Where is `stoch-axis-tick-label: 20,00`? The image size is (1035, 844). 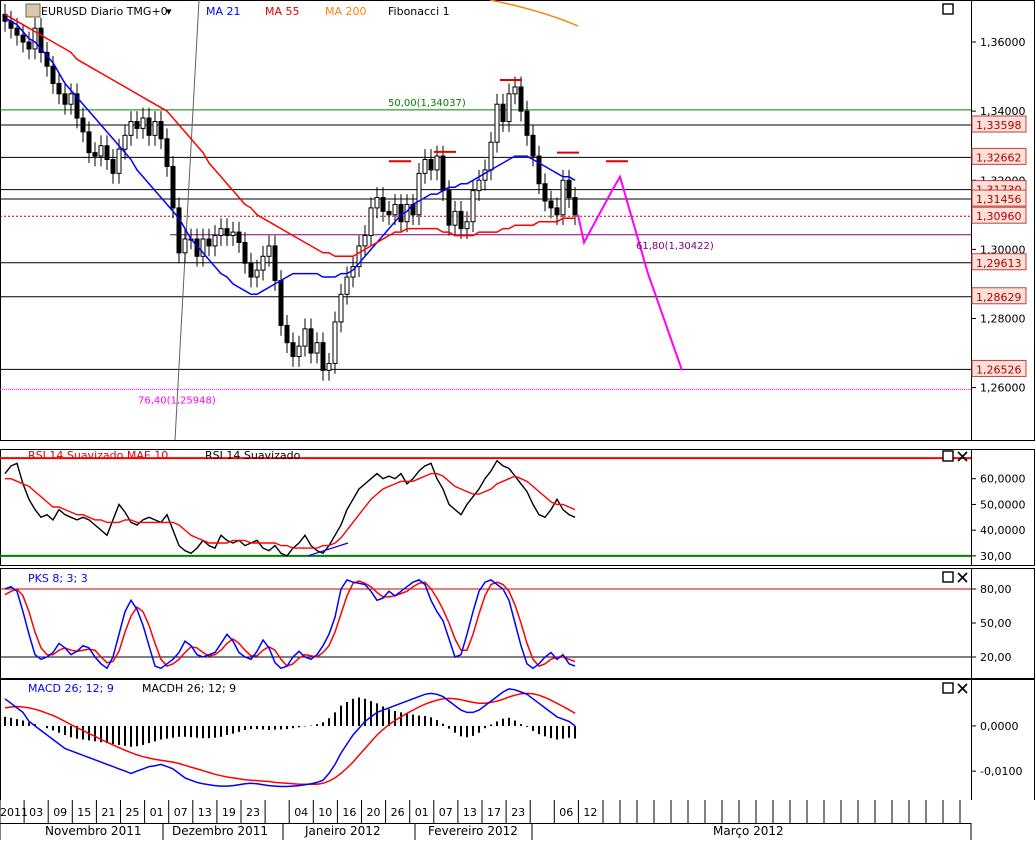
stoch-axis-tick-label: 20,00 is located at coordinates (996, 657).